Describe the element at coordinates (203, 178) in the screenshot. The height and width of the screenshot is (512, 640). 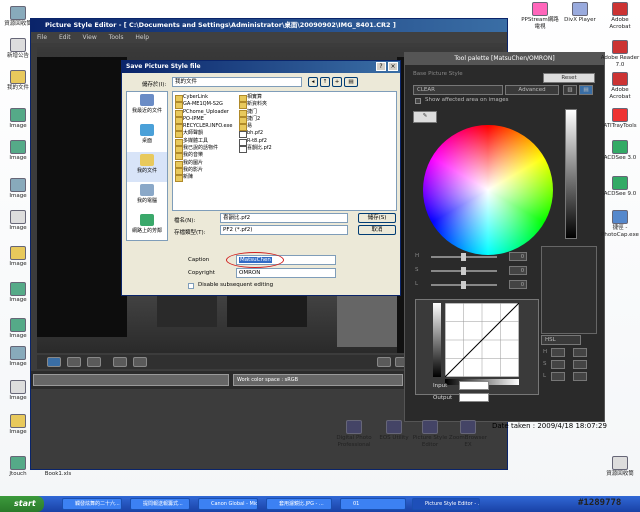
I see `file-item: 新陳` at that location.